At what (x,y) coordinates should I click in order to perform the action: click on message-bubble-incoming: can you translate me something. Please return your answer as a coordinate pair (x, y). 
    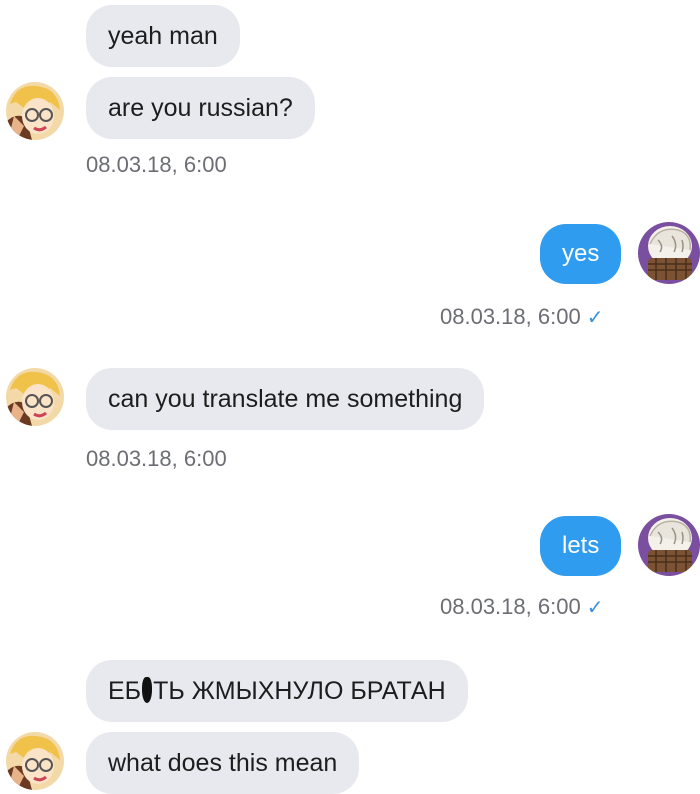
    Looking at the image, I should click on (285, 399).